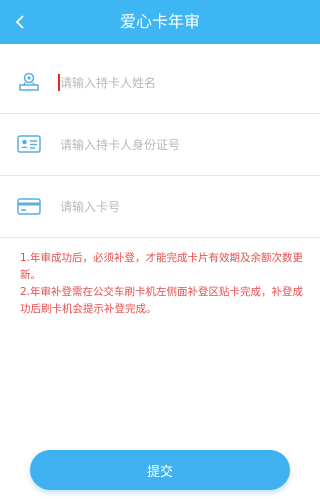 Image resolution: width=320 pixels, height=499 pixels. What do you see at coordinates (160, 470) in the screenshot?
I see `submit-button: 提交` at bounding box center [160, 470].